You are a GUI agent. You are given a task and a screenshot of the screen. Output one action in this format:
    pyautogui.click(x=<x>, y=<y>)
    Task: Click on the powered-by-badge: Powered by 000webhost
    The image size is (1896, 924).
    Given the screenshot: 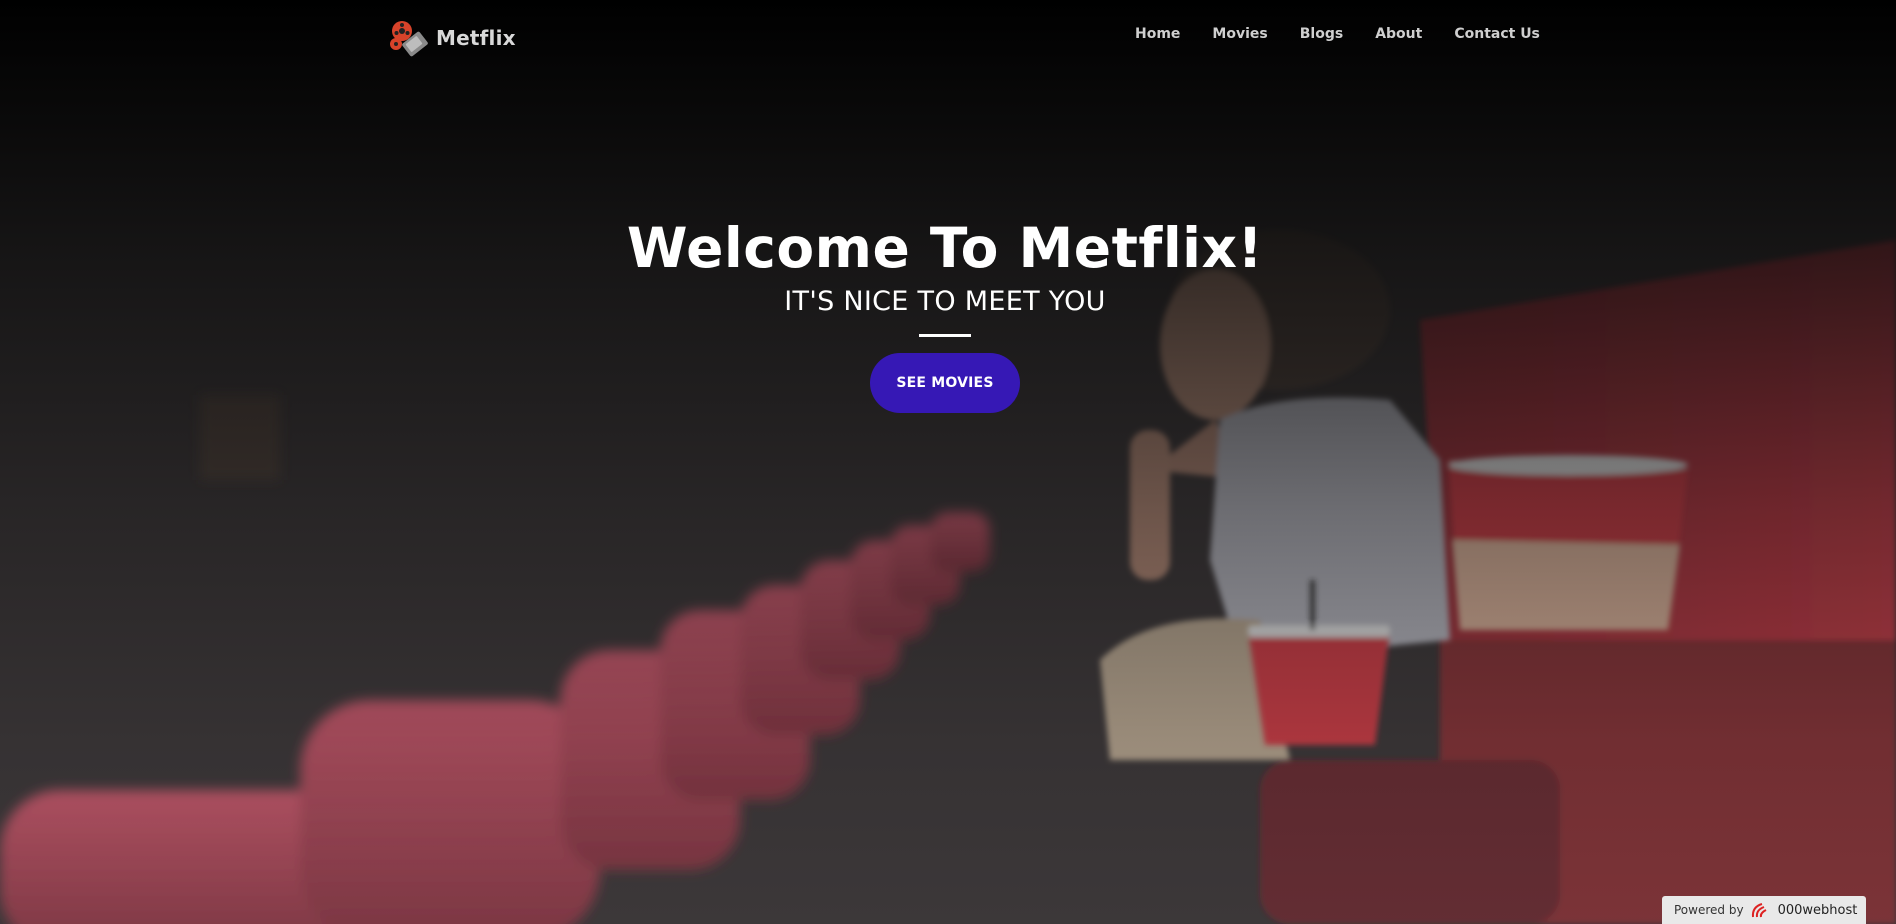 What is the action you would take?
    pyautogui.click(x=1764, y=910)
    